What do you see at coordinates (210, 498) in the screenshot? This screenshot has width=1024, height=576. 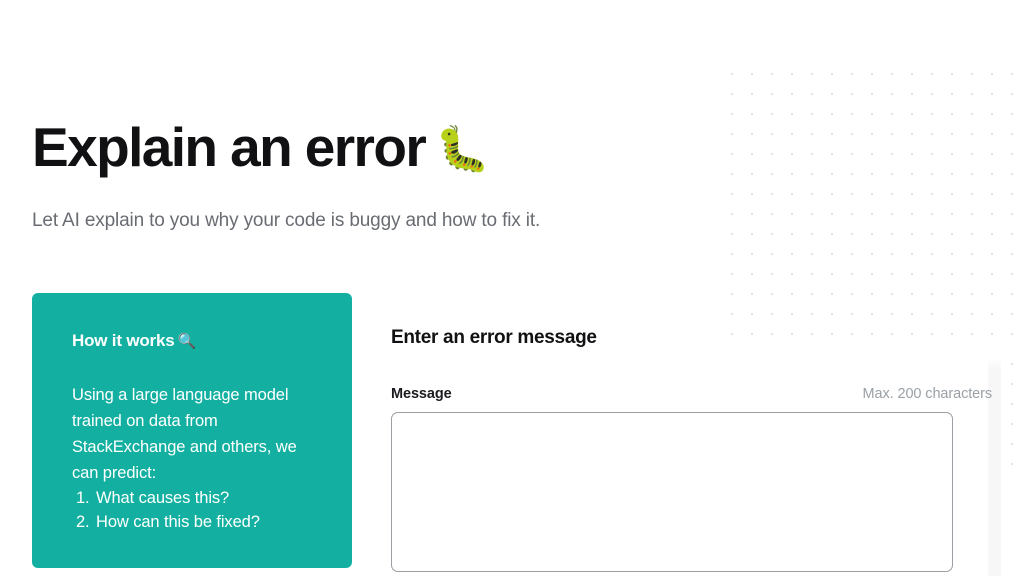 I see `list-item: What causes this?` at bounding box center [210, 498].